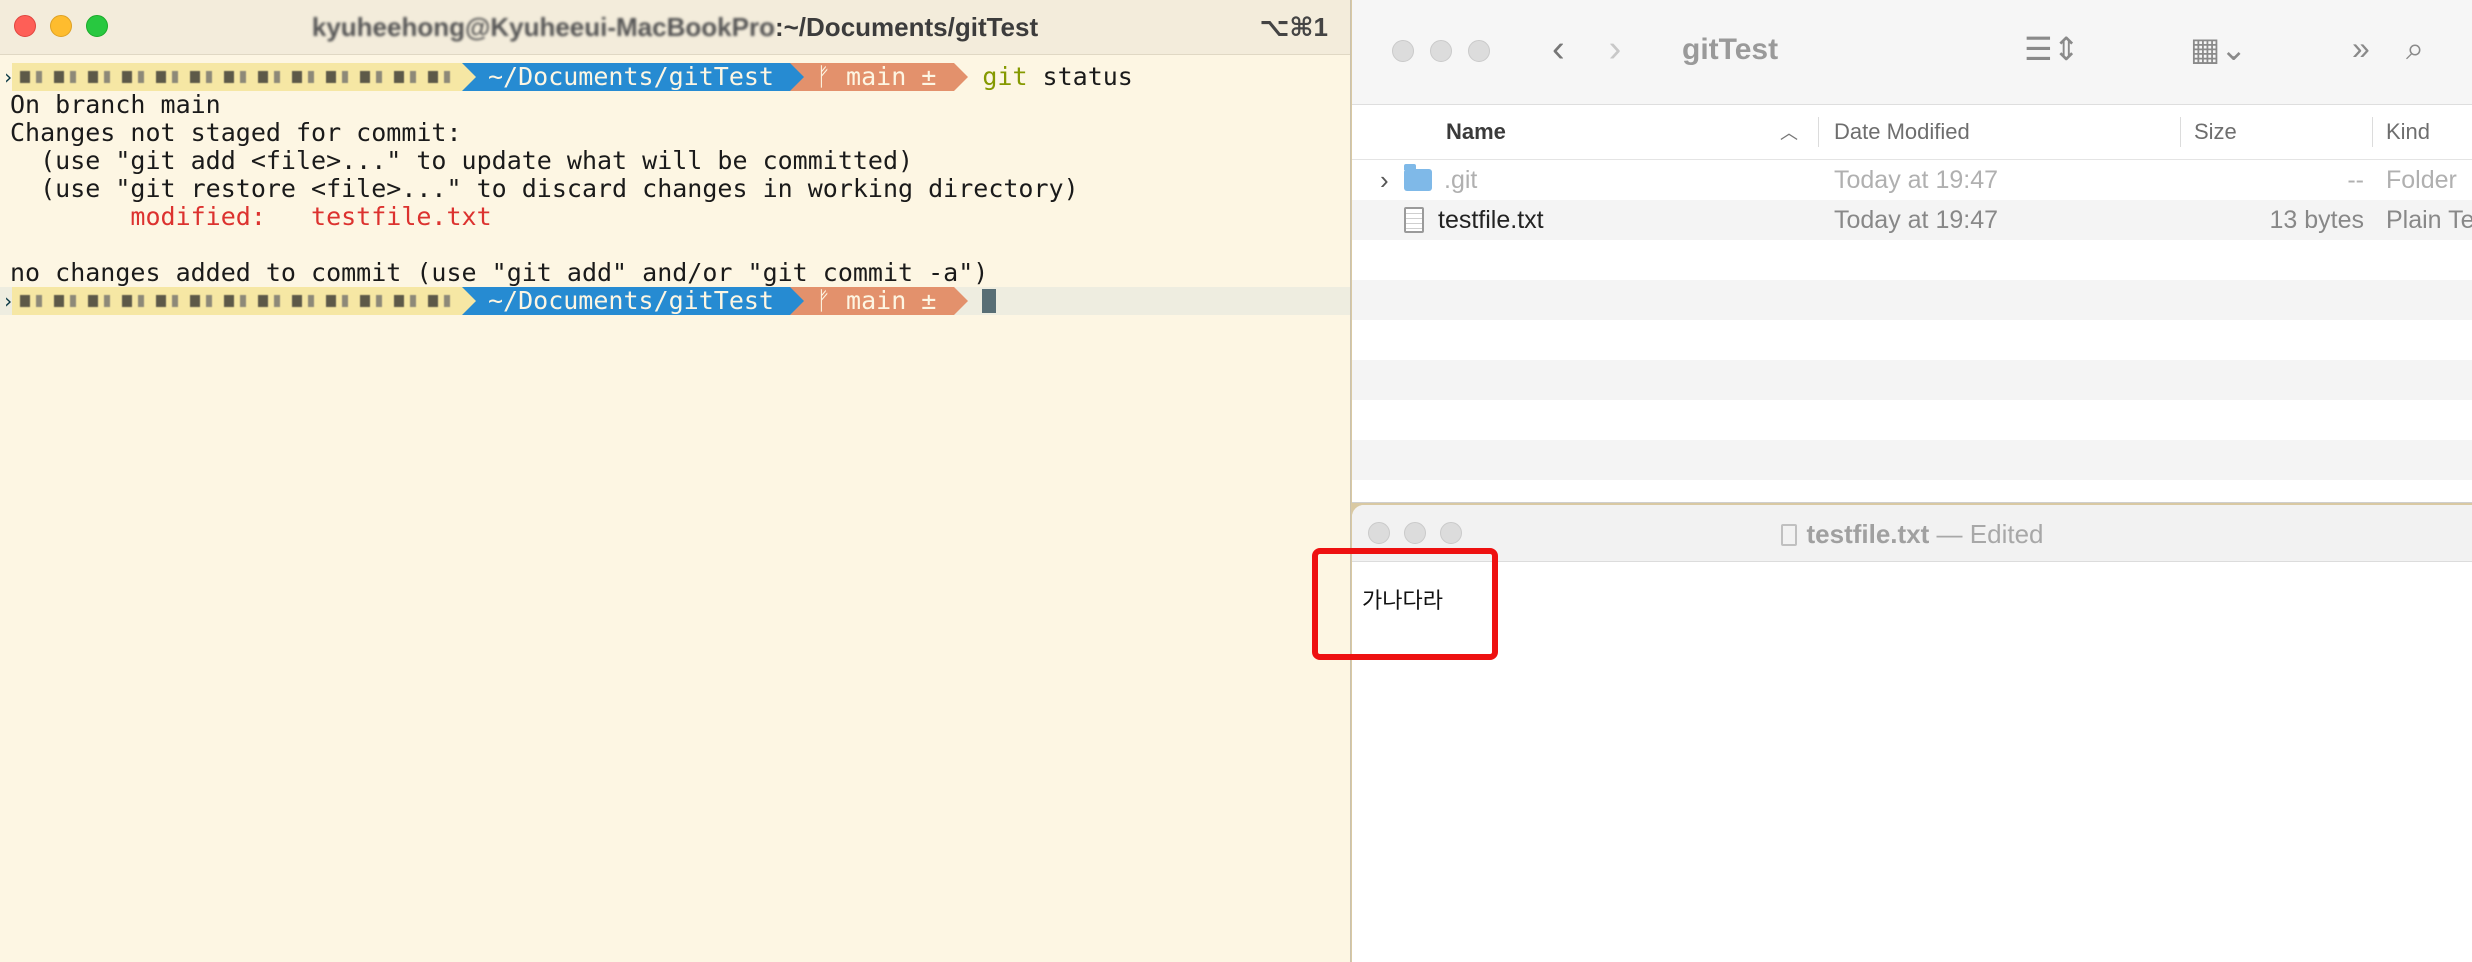  Describe the element at coordinates (2421, 179) in the screenshot. I see `file-kind: Folder` at that location.